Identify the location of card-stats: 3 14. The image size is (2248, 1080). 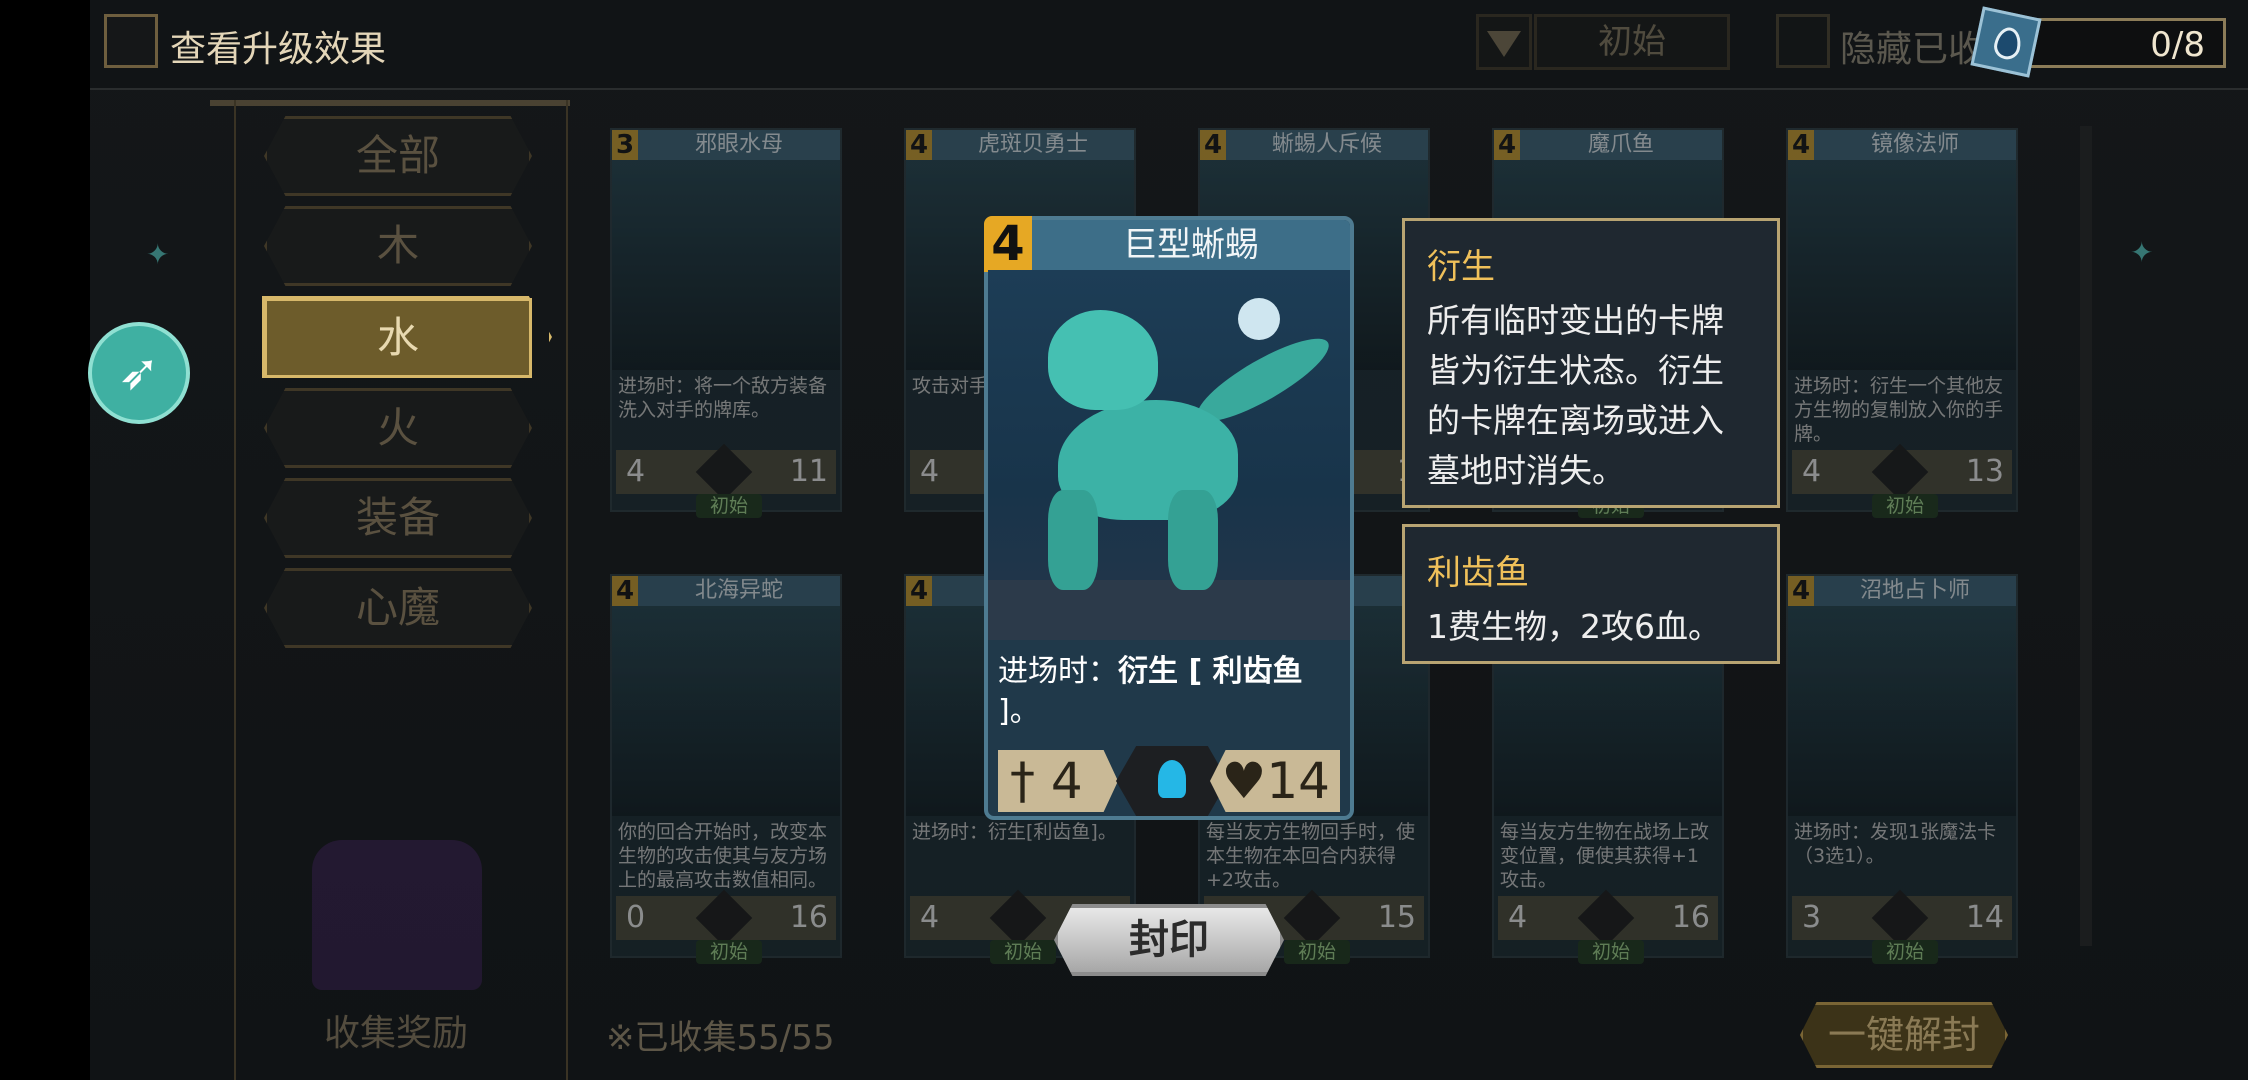
(1902, 918).